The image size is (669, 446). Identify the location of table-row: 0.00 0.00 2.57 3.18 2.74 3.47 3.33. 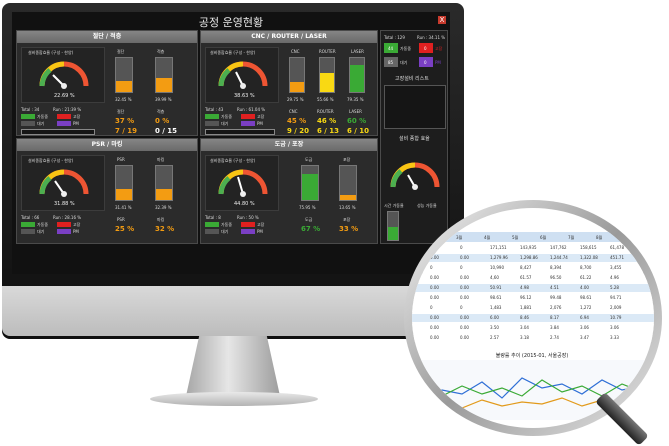
(533, 338).